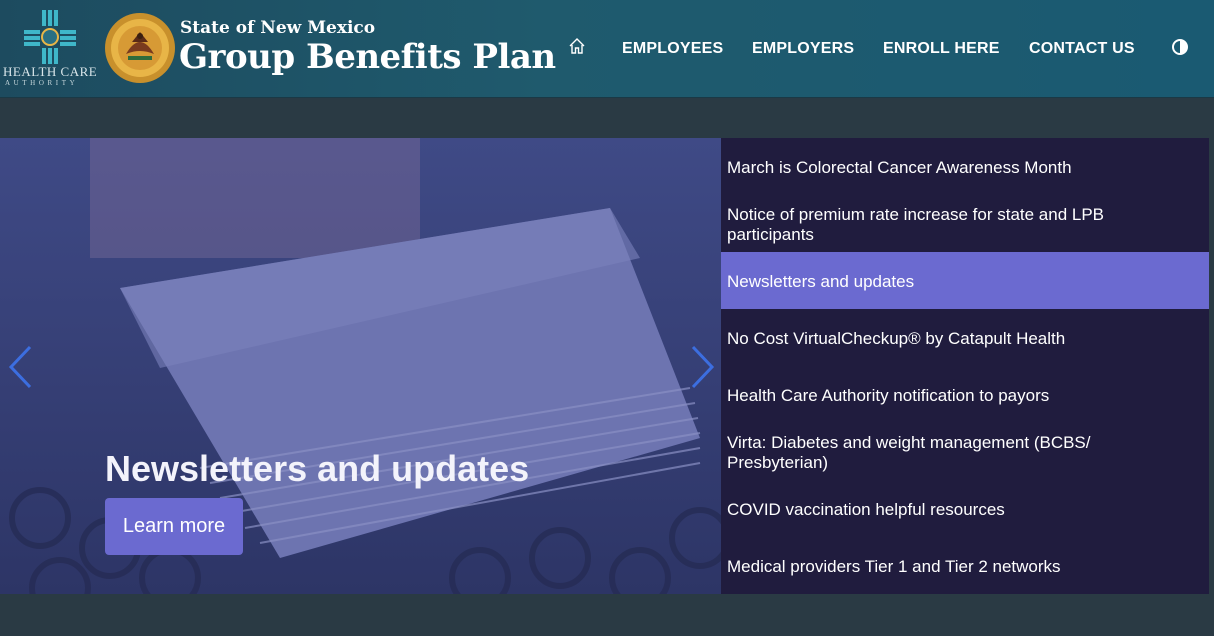  Describe the element at coordinates (20, 367) in the screenshot. I see `chevron-left-icon` at that location.